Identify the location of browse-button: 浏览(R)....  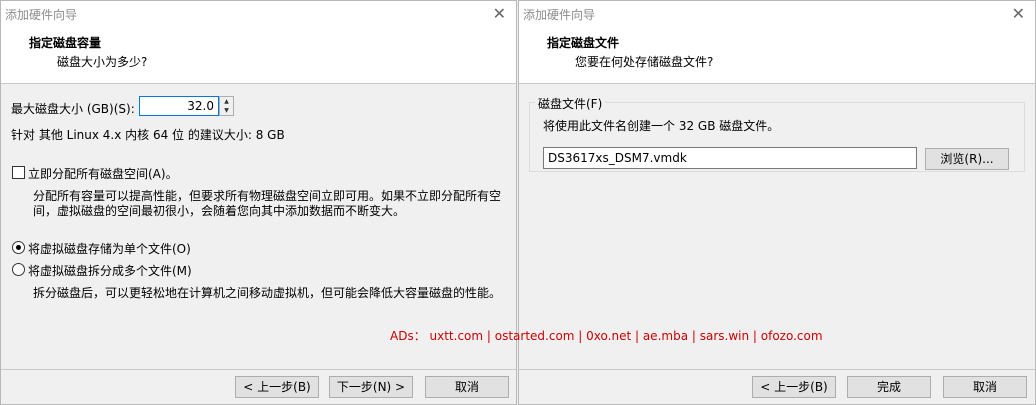
(967, 159).